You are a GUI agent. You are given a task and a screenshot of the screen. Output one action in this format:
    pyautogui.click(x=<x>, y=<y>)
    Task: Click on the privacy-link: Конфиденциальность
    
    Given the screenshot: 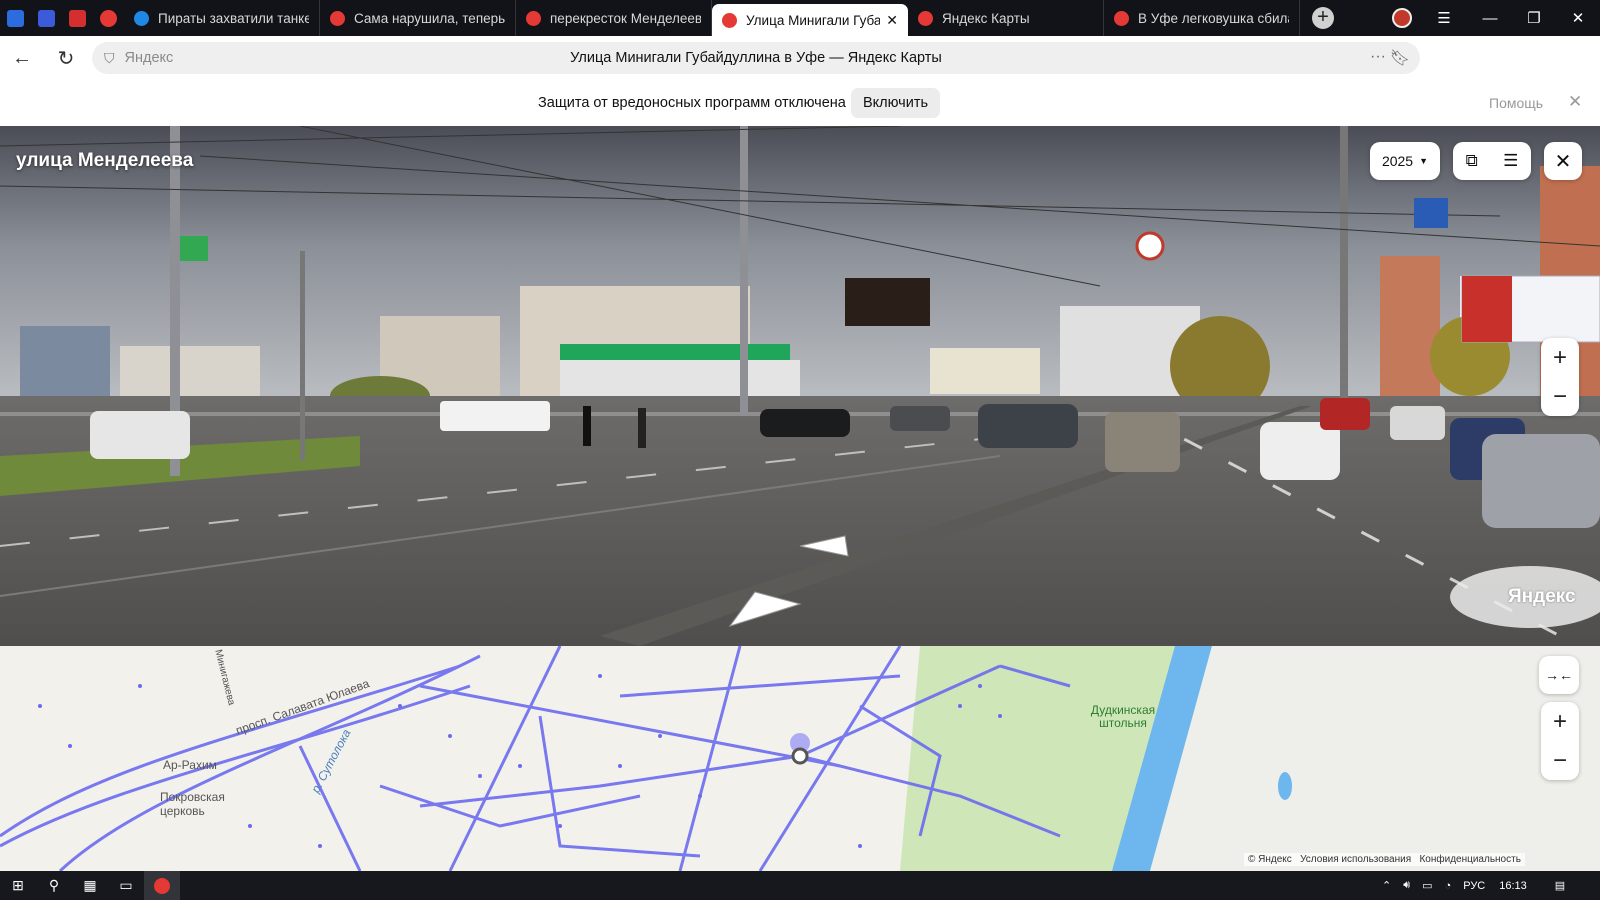 What is the action you would take?
    pyautogui.click(x=1469, y=859)
    